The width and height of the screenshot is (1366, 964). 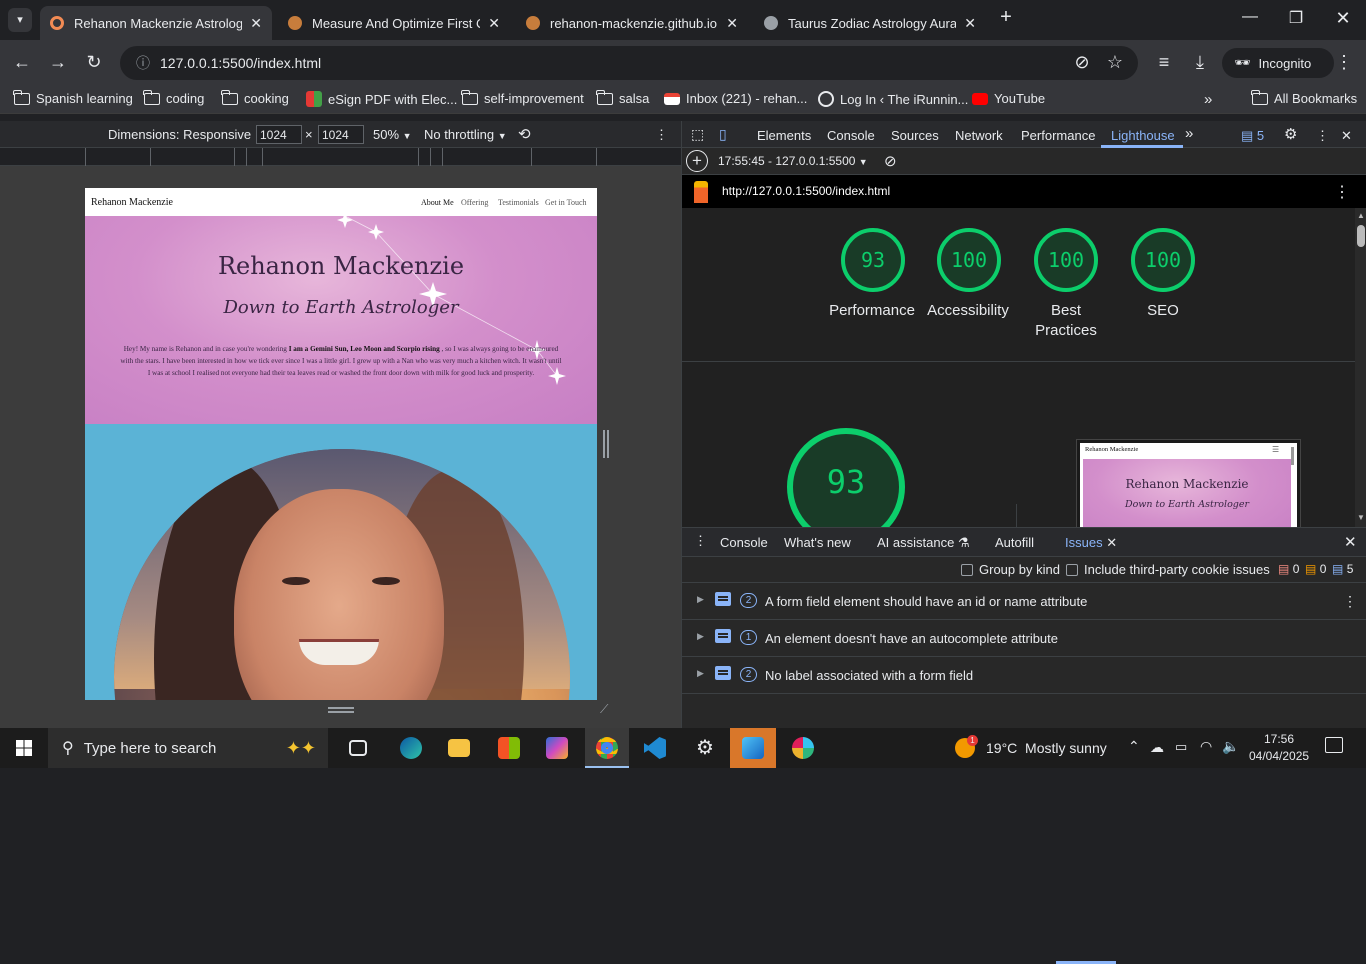 I want to click on viewport-resize-bottom-handle, so click(x=341, y=710).